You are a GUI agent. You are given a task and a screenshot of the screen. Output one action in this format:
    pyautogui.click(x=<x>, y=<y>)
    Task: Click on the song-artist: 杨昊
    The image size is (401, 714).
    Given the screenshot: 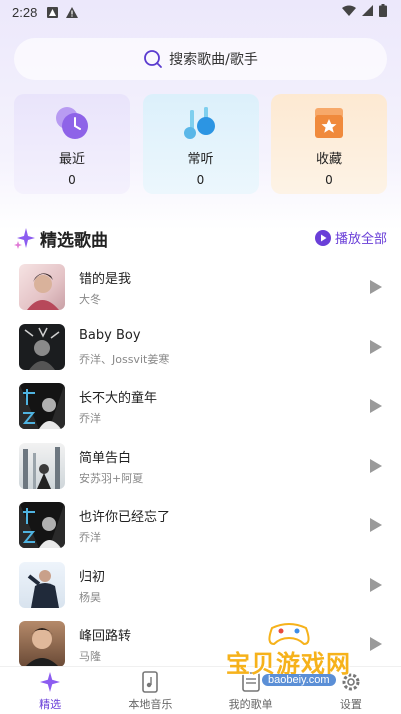 What is the action you would take?
    pyautogui.click(x=90, y=597)
    